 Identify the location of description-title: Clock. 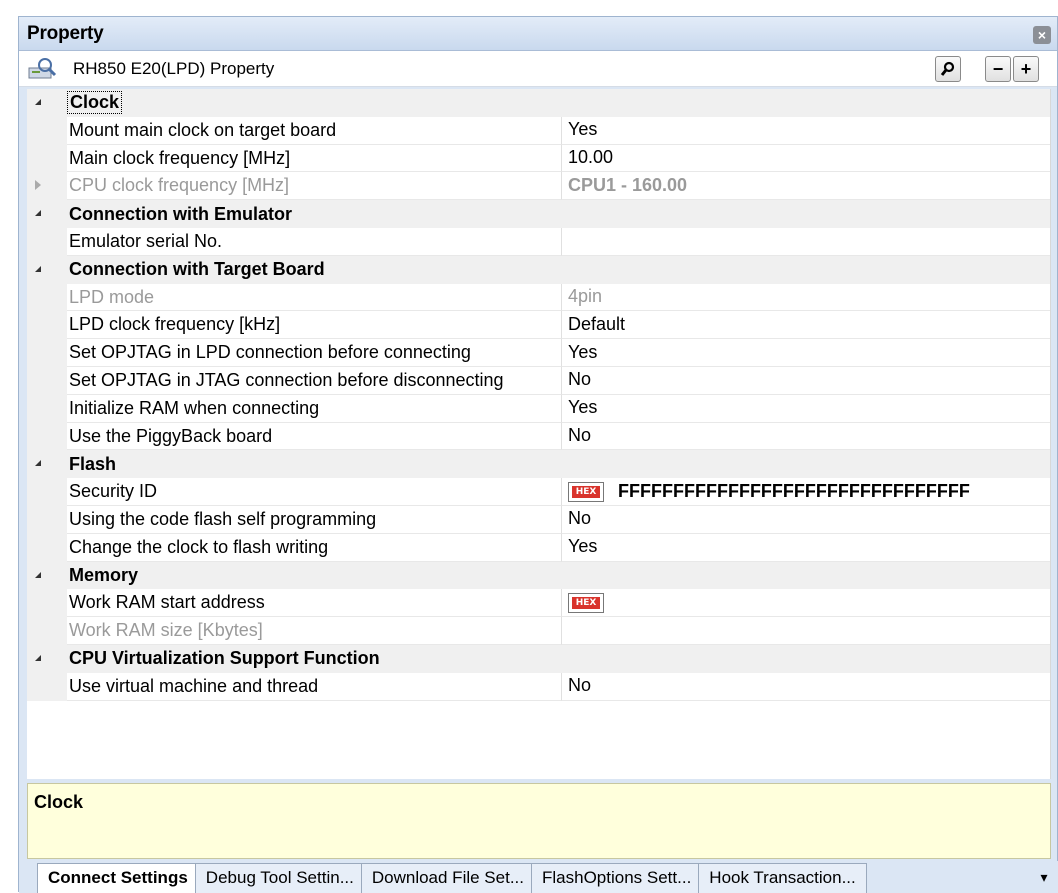
(59, 802).